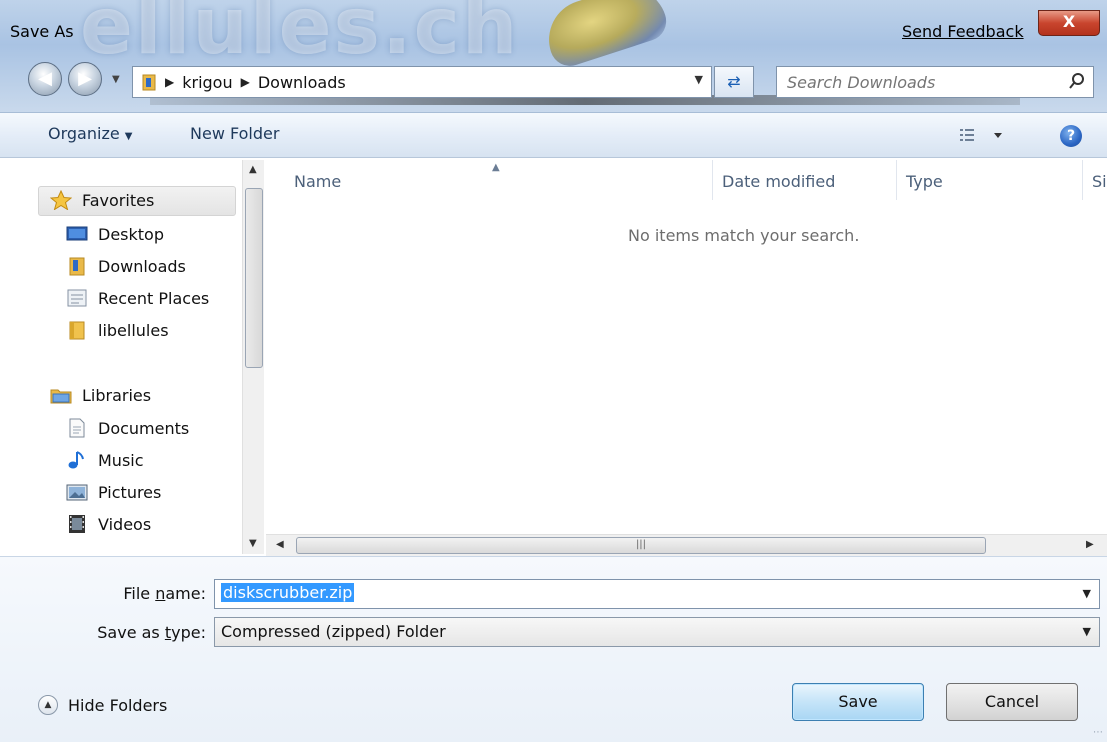  I want to click on label-text: Save as, so click(131, 632).